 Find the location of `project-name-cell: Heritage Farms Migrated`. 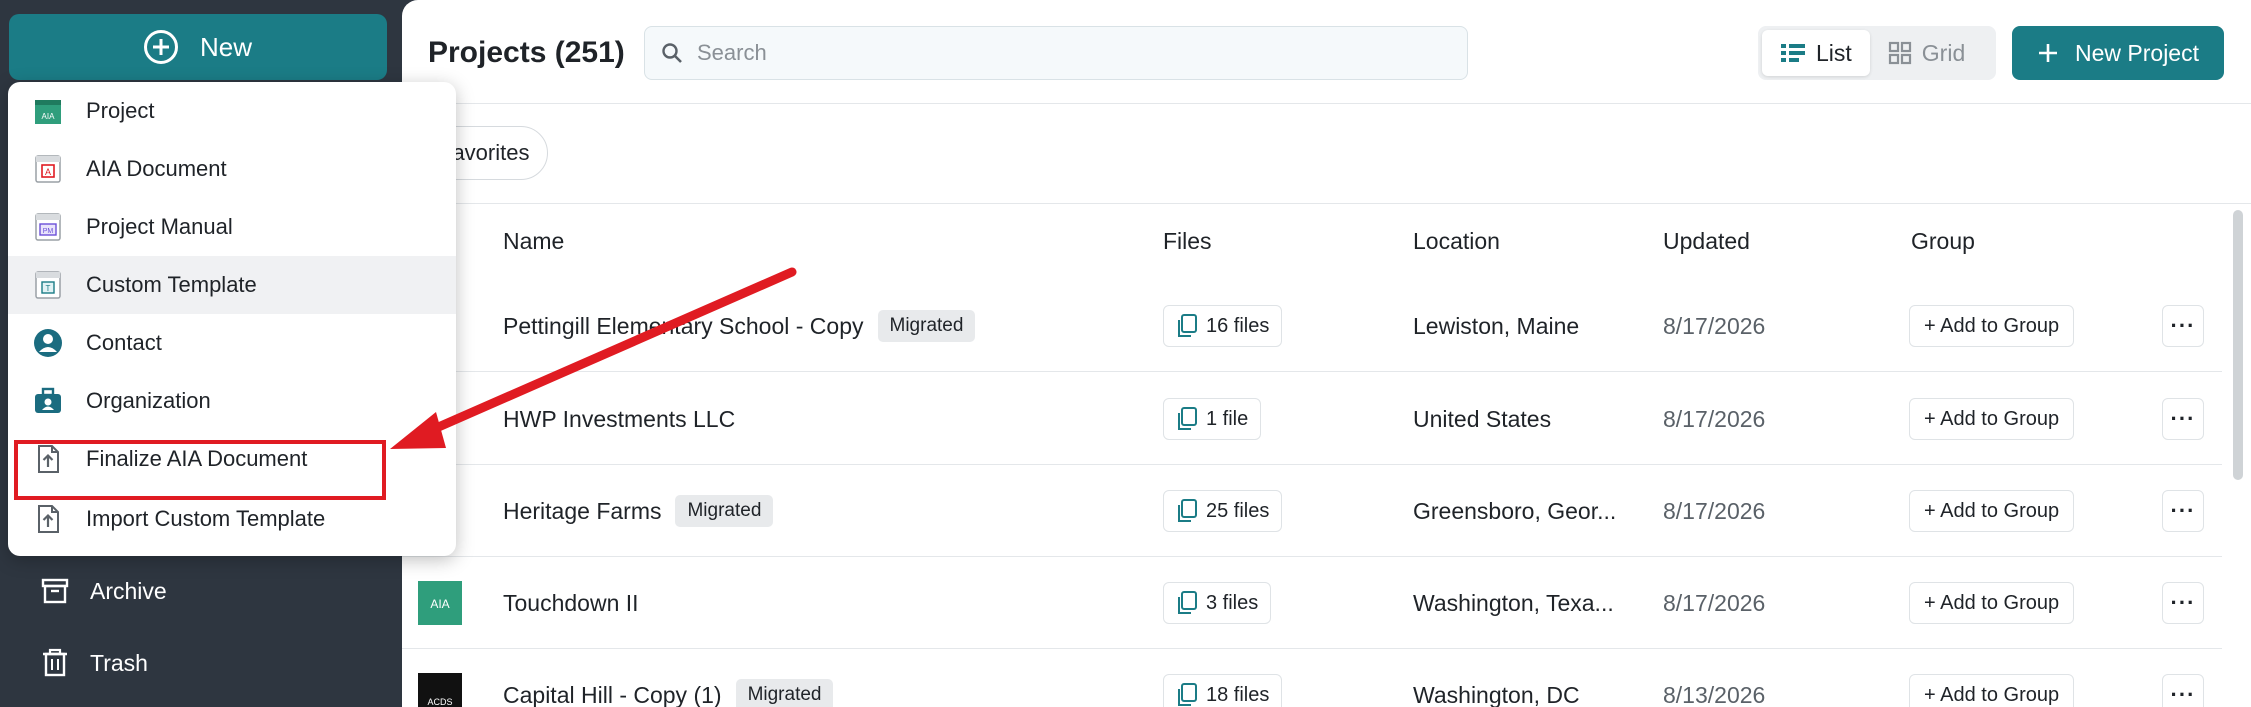

project-name-cell: Heritage Farms Migrated is located at coordinates (638, 511).